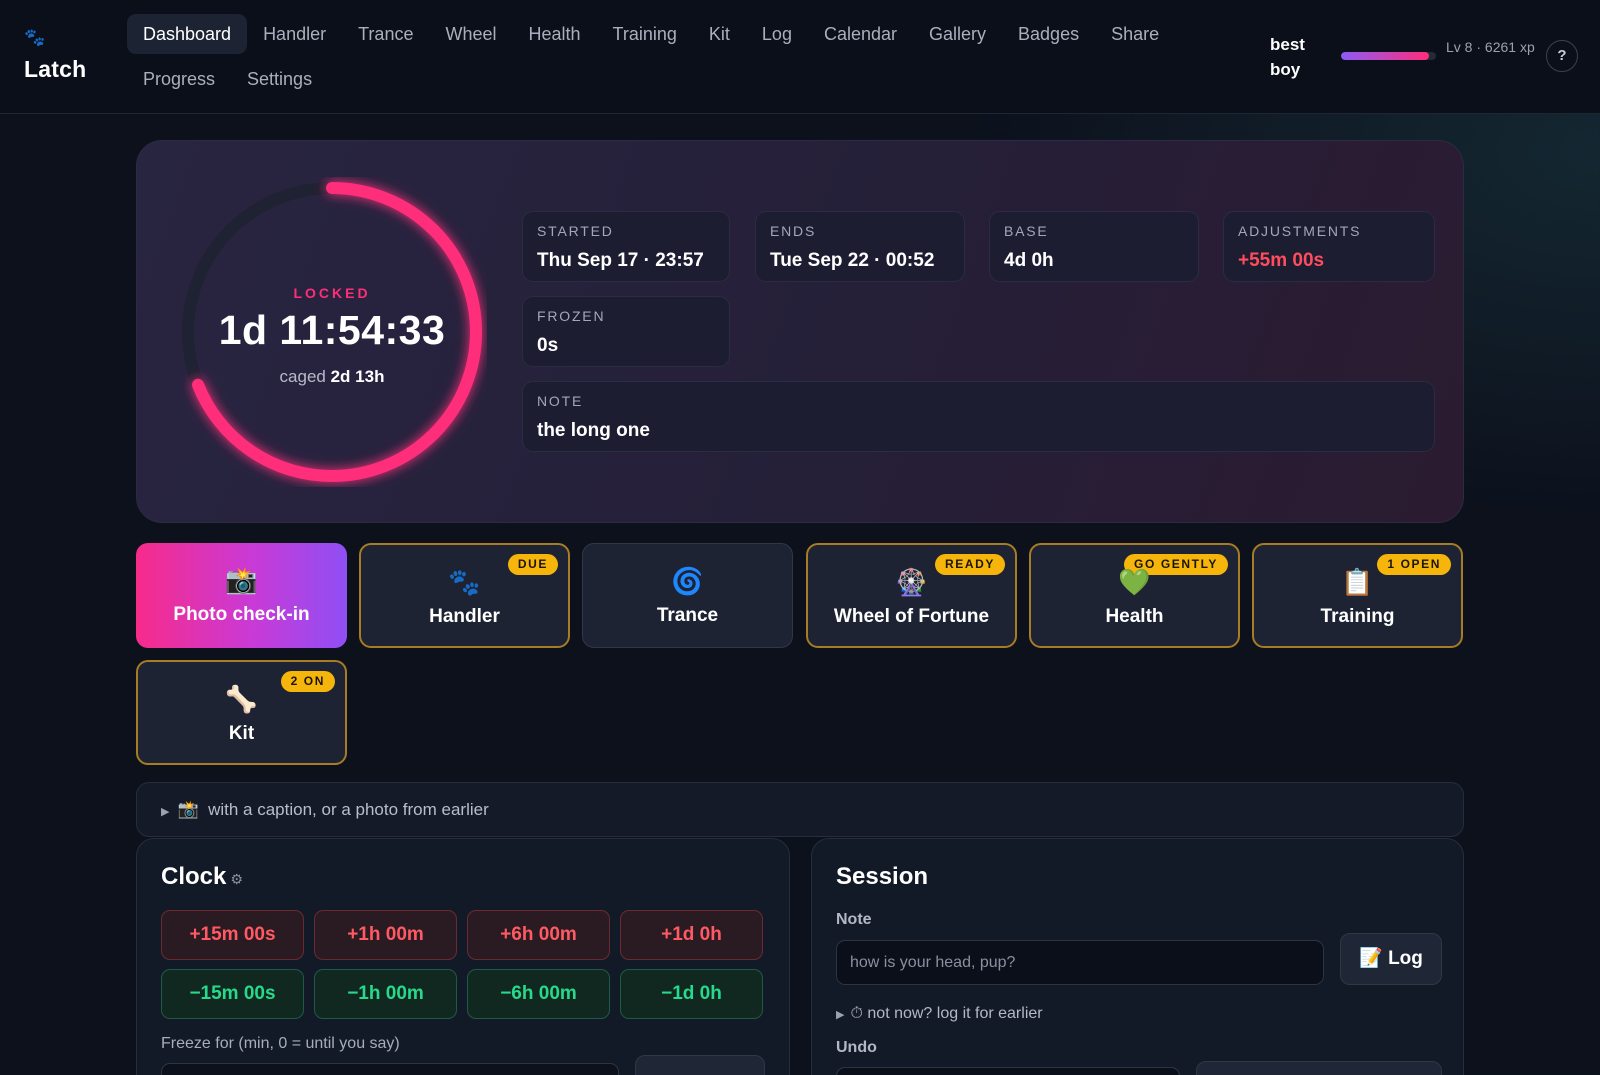 The height and width of the screenshot is (1075, 1600). Describe the element at coordinates (793, 231) in the screenshot. I see `stat-label: ENDS` at that location.